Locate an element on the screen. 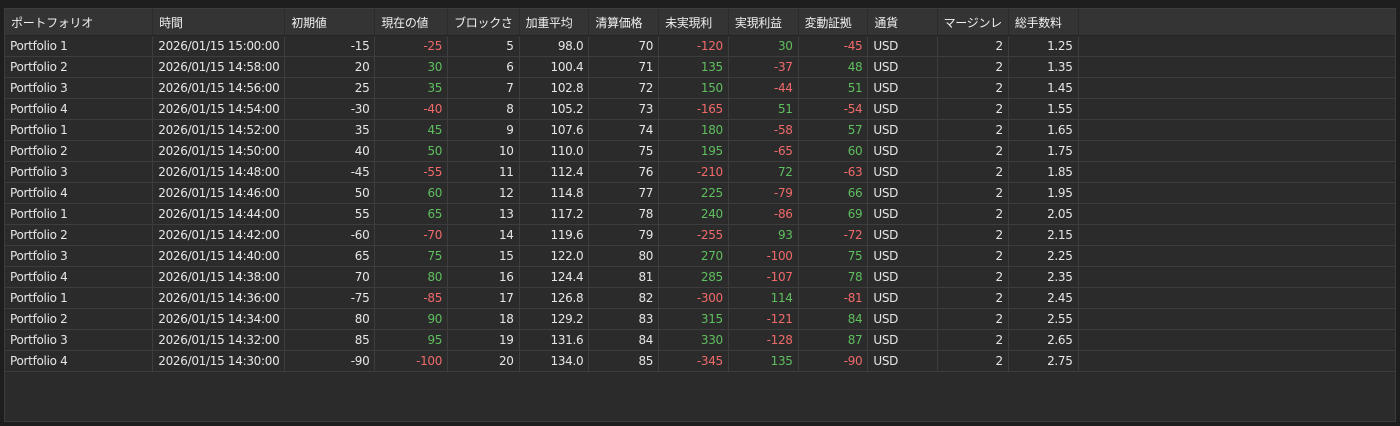 The height and width of the screenshot is (426, 1400). cell-time: 2026/01/15 14:44:00 is located at coordinates (219, 214).